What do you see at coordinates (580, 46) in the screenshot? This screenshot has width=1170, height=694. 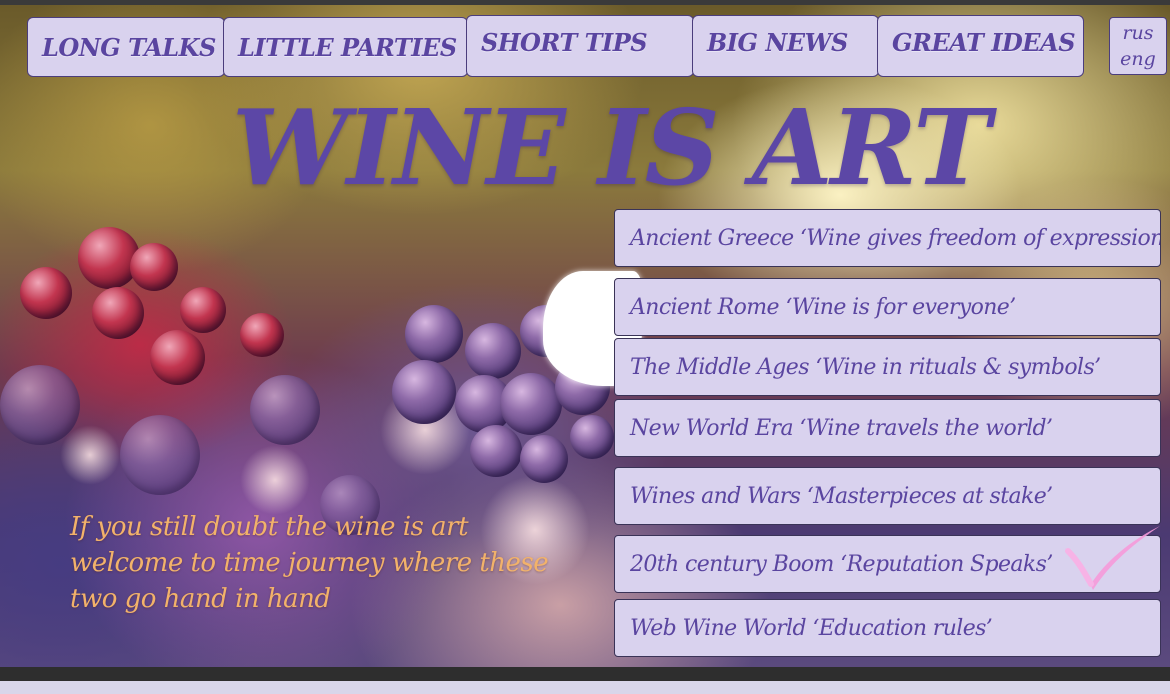 I see `nav-tab-short-tips: SHORT TIPS` at bounding box center [580, 46].